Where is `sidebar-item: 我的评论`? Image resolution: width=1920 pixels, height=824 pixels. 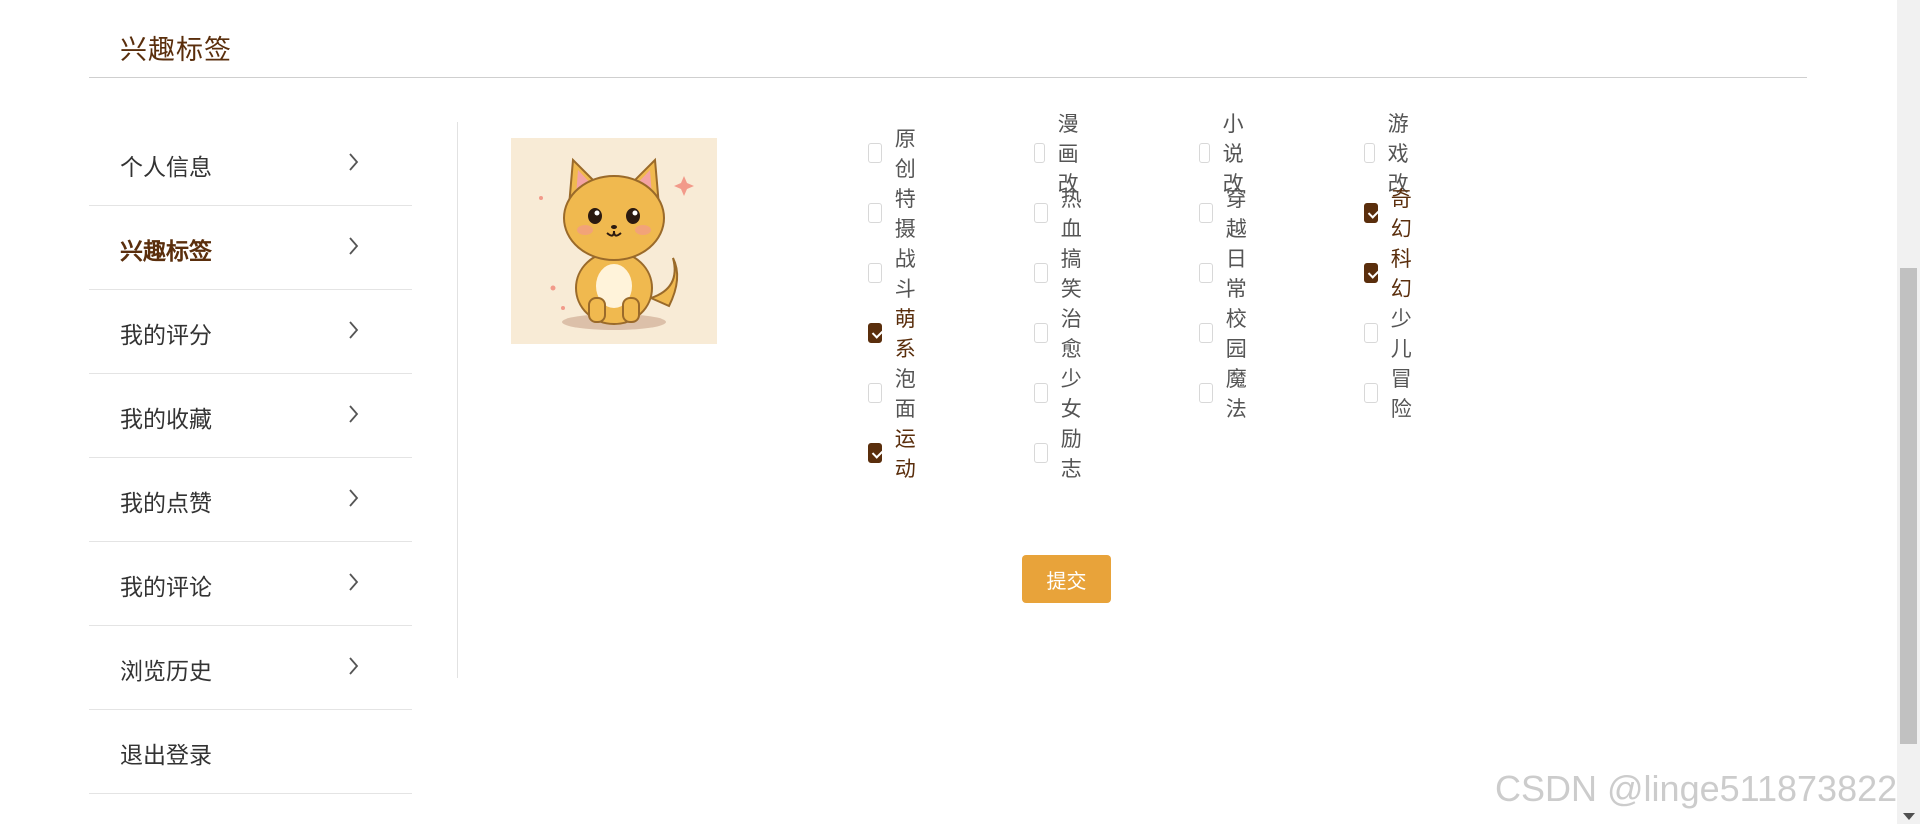
sidebar-item: 我的评论 is located at coordinates (250, 584).